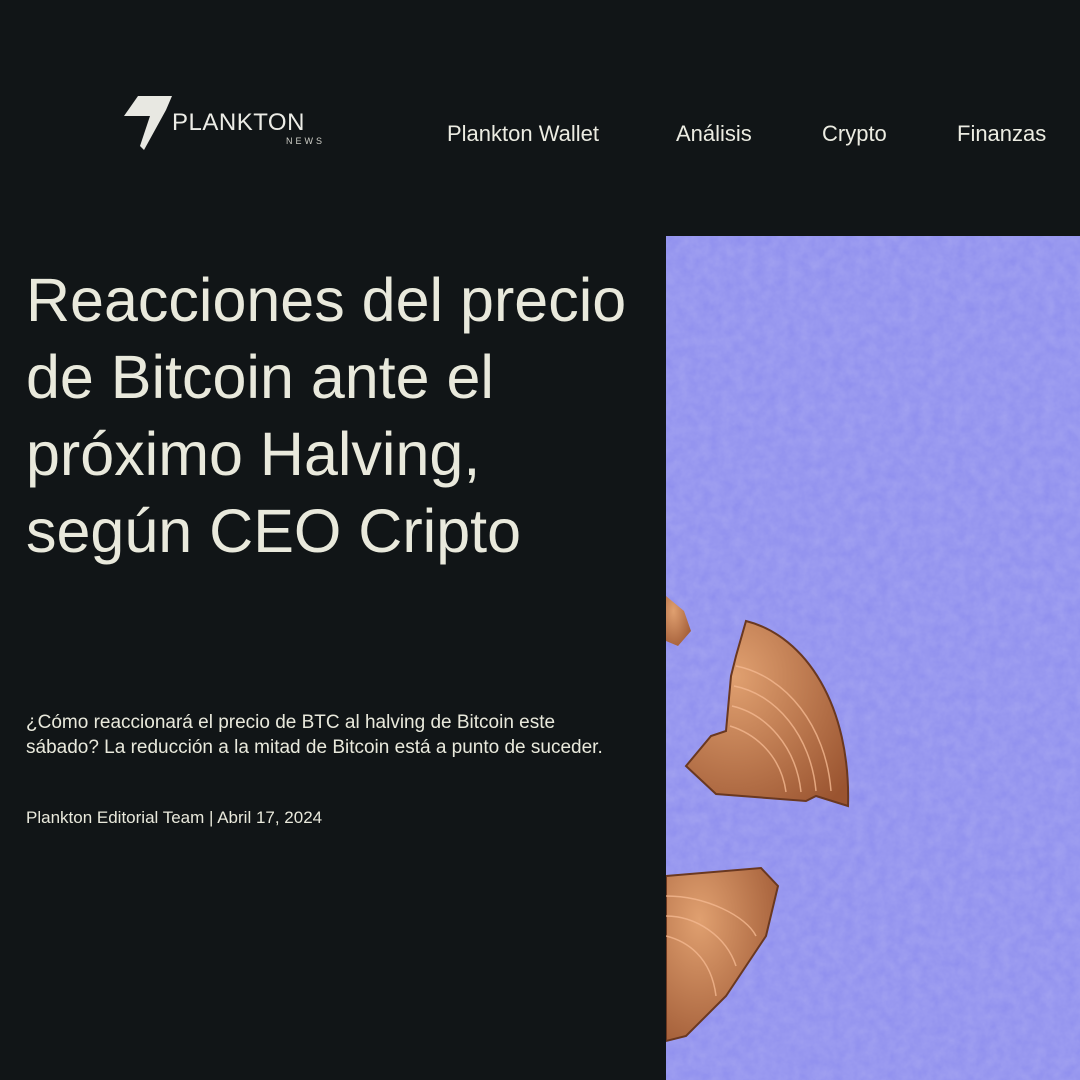 Image resolution: width=1080 pixels, height=1080 pixels. I want to click on plankton-news-logo: PLANKTON NEWS, so click(229, 122).